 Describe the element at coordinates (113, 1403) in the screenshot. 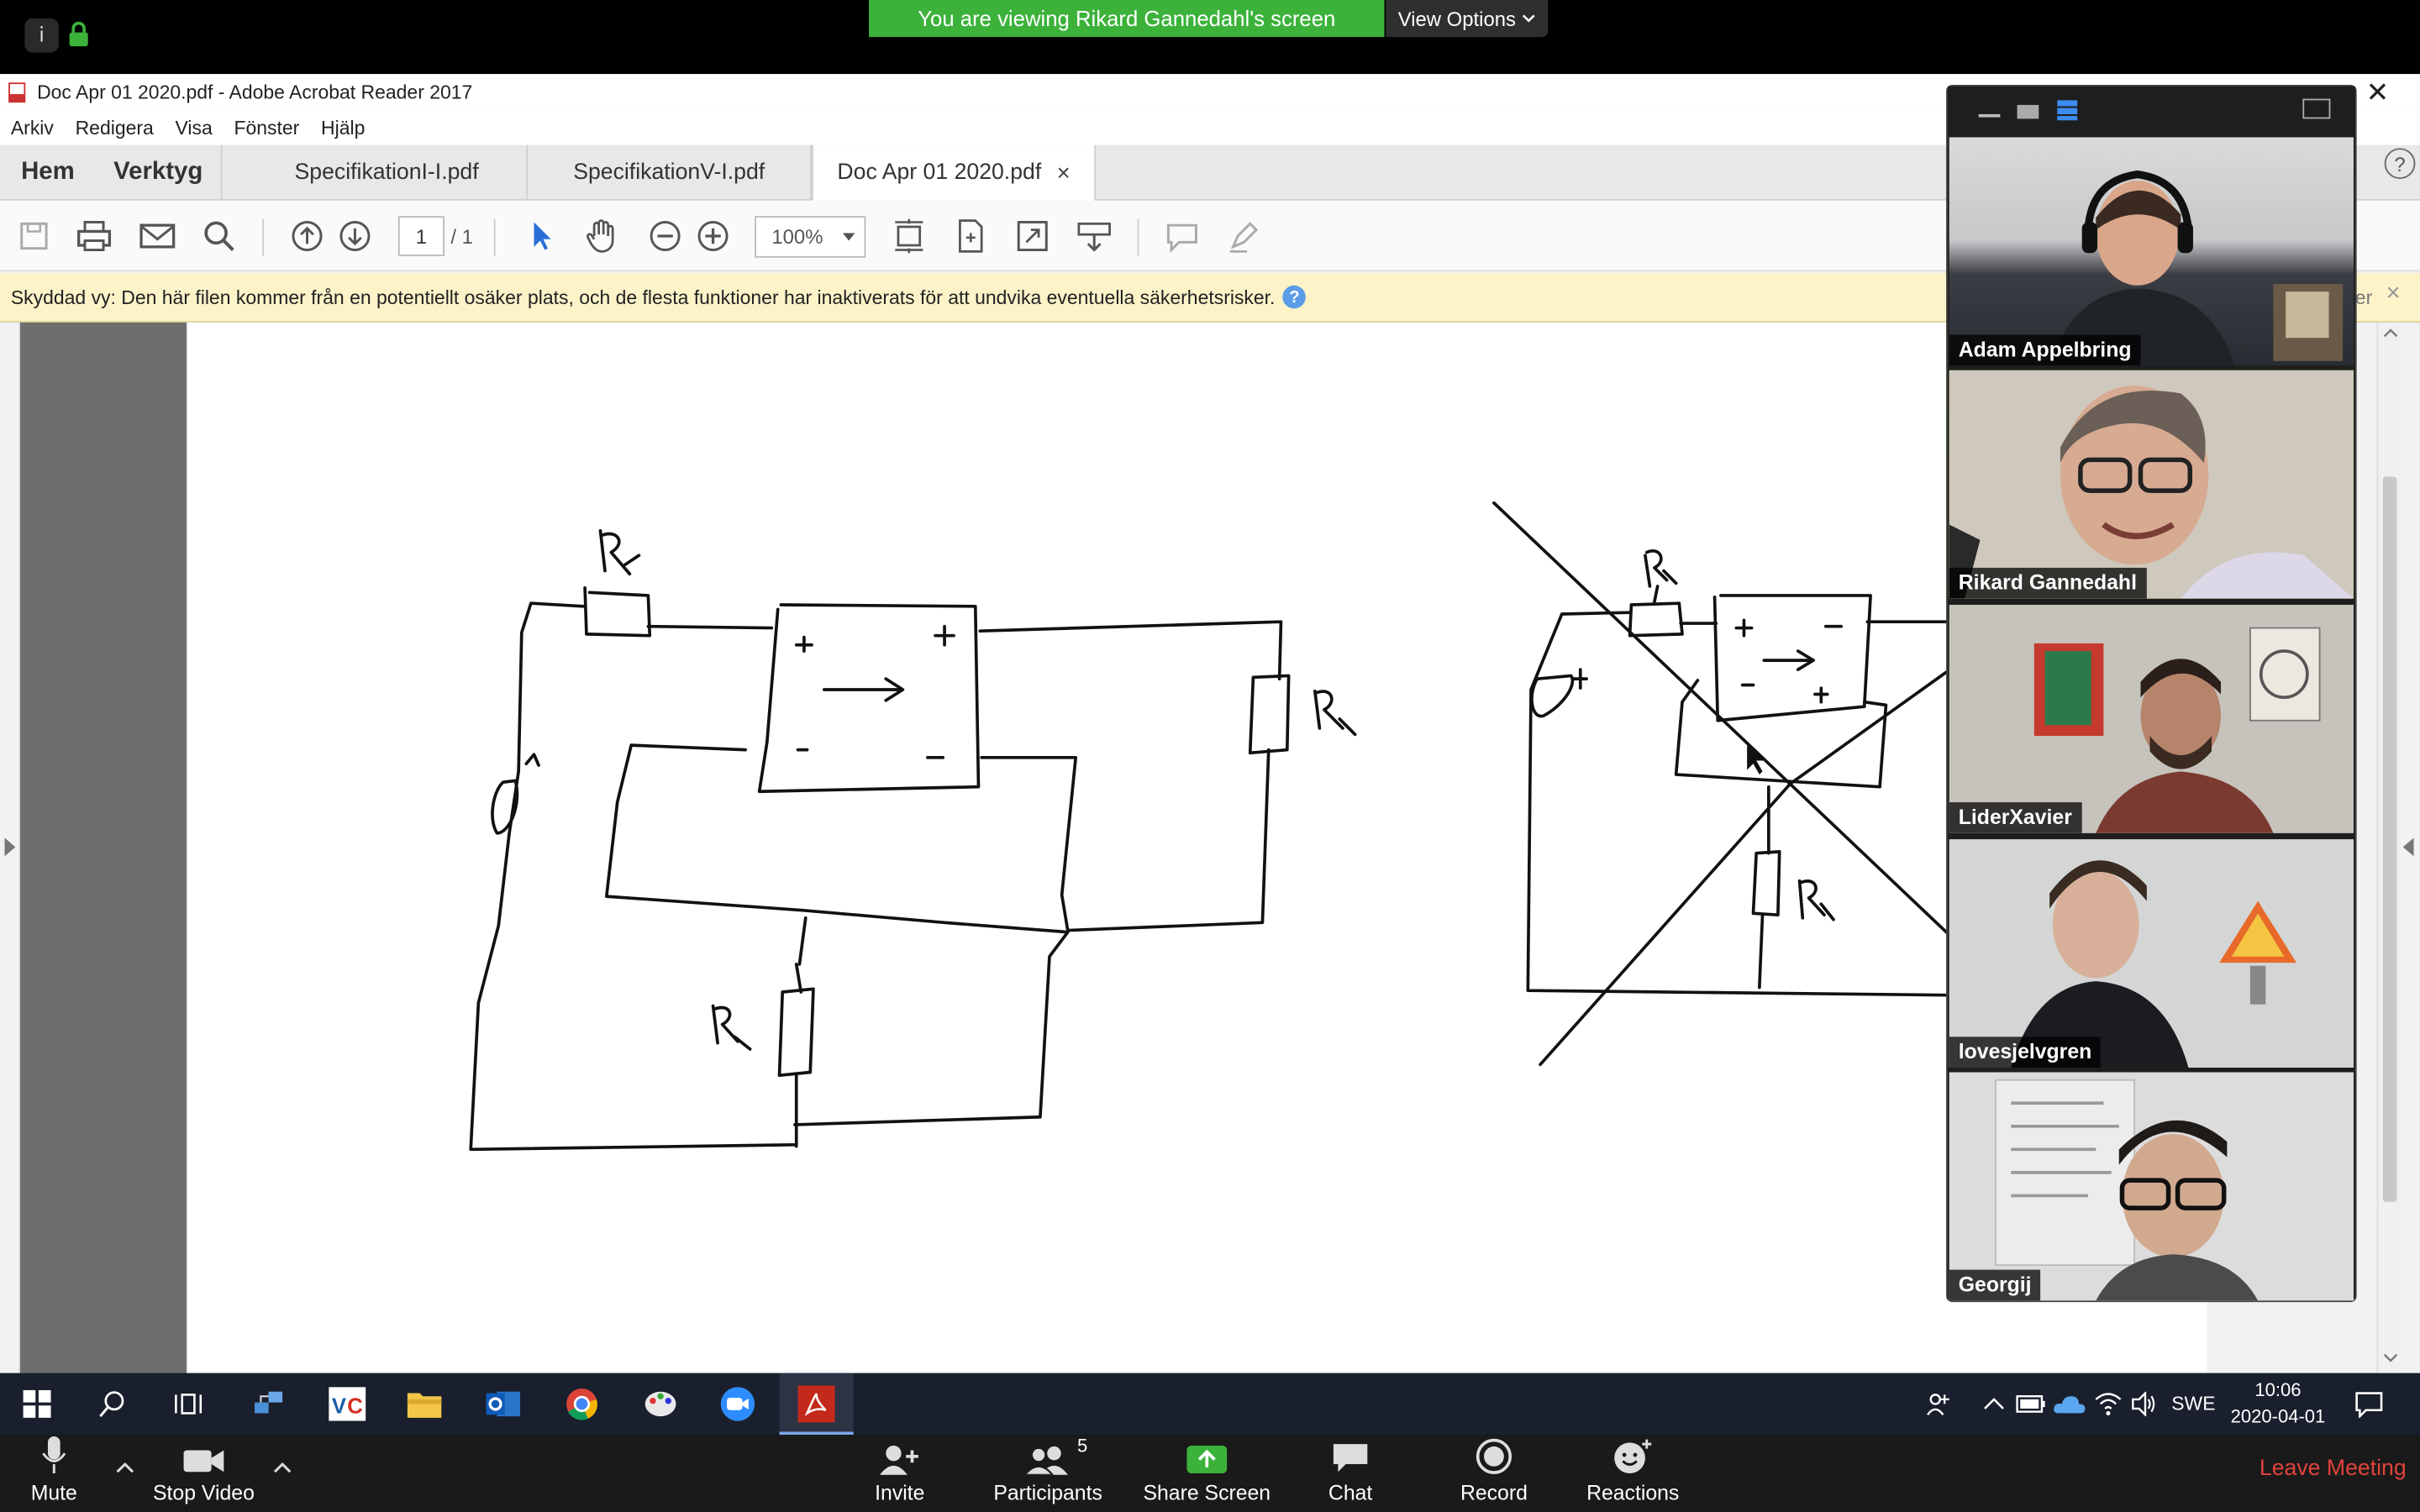

I see `taskbar-search-icon` at that location.